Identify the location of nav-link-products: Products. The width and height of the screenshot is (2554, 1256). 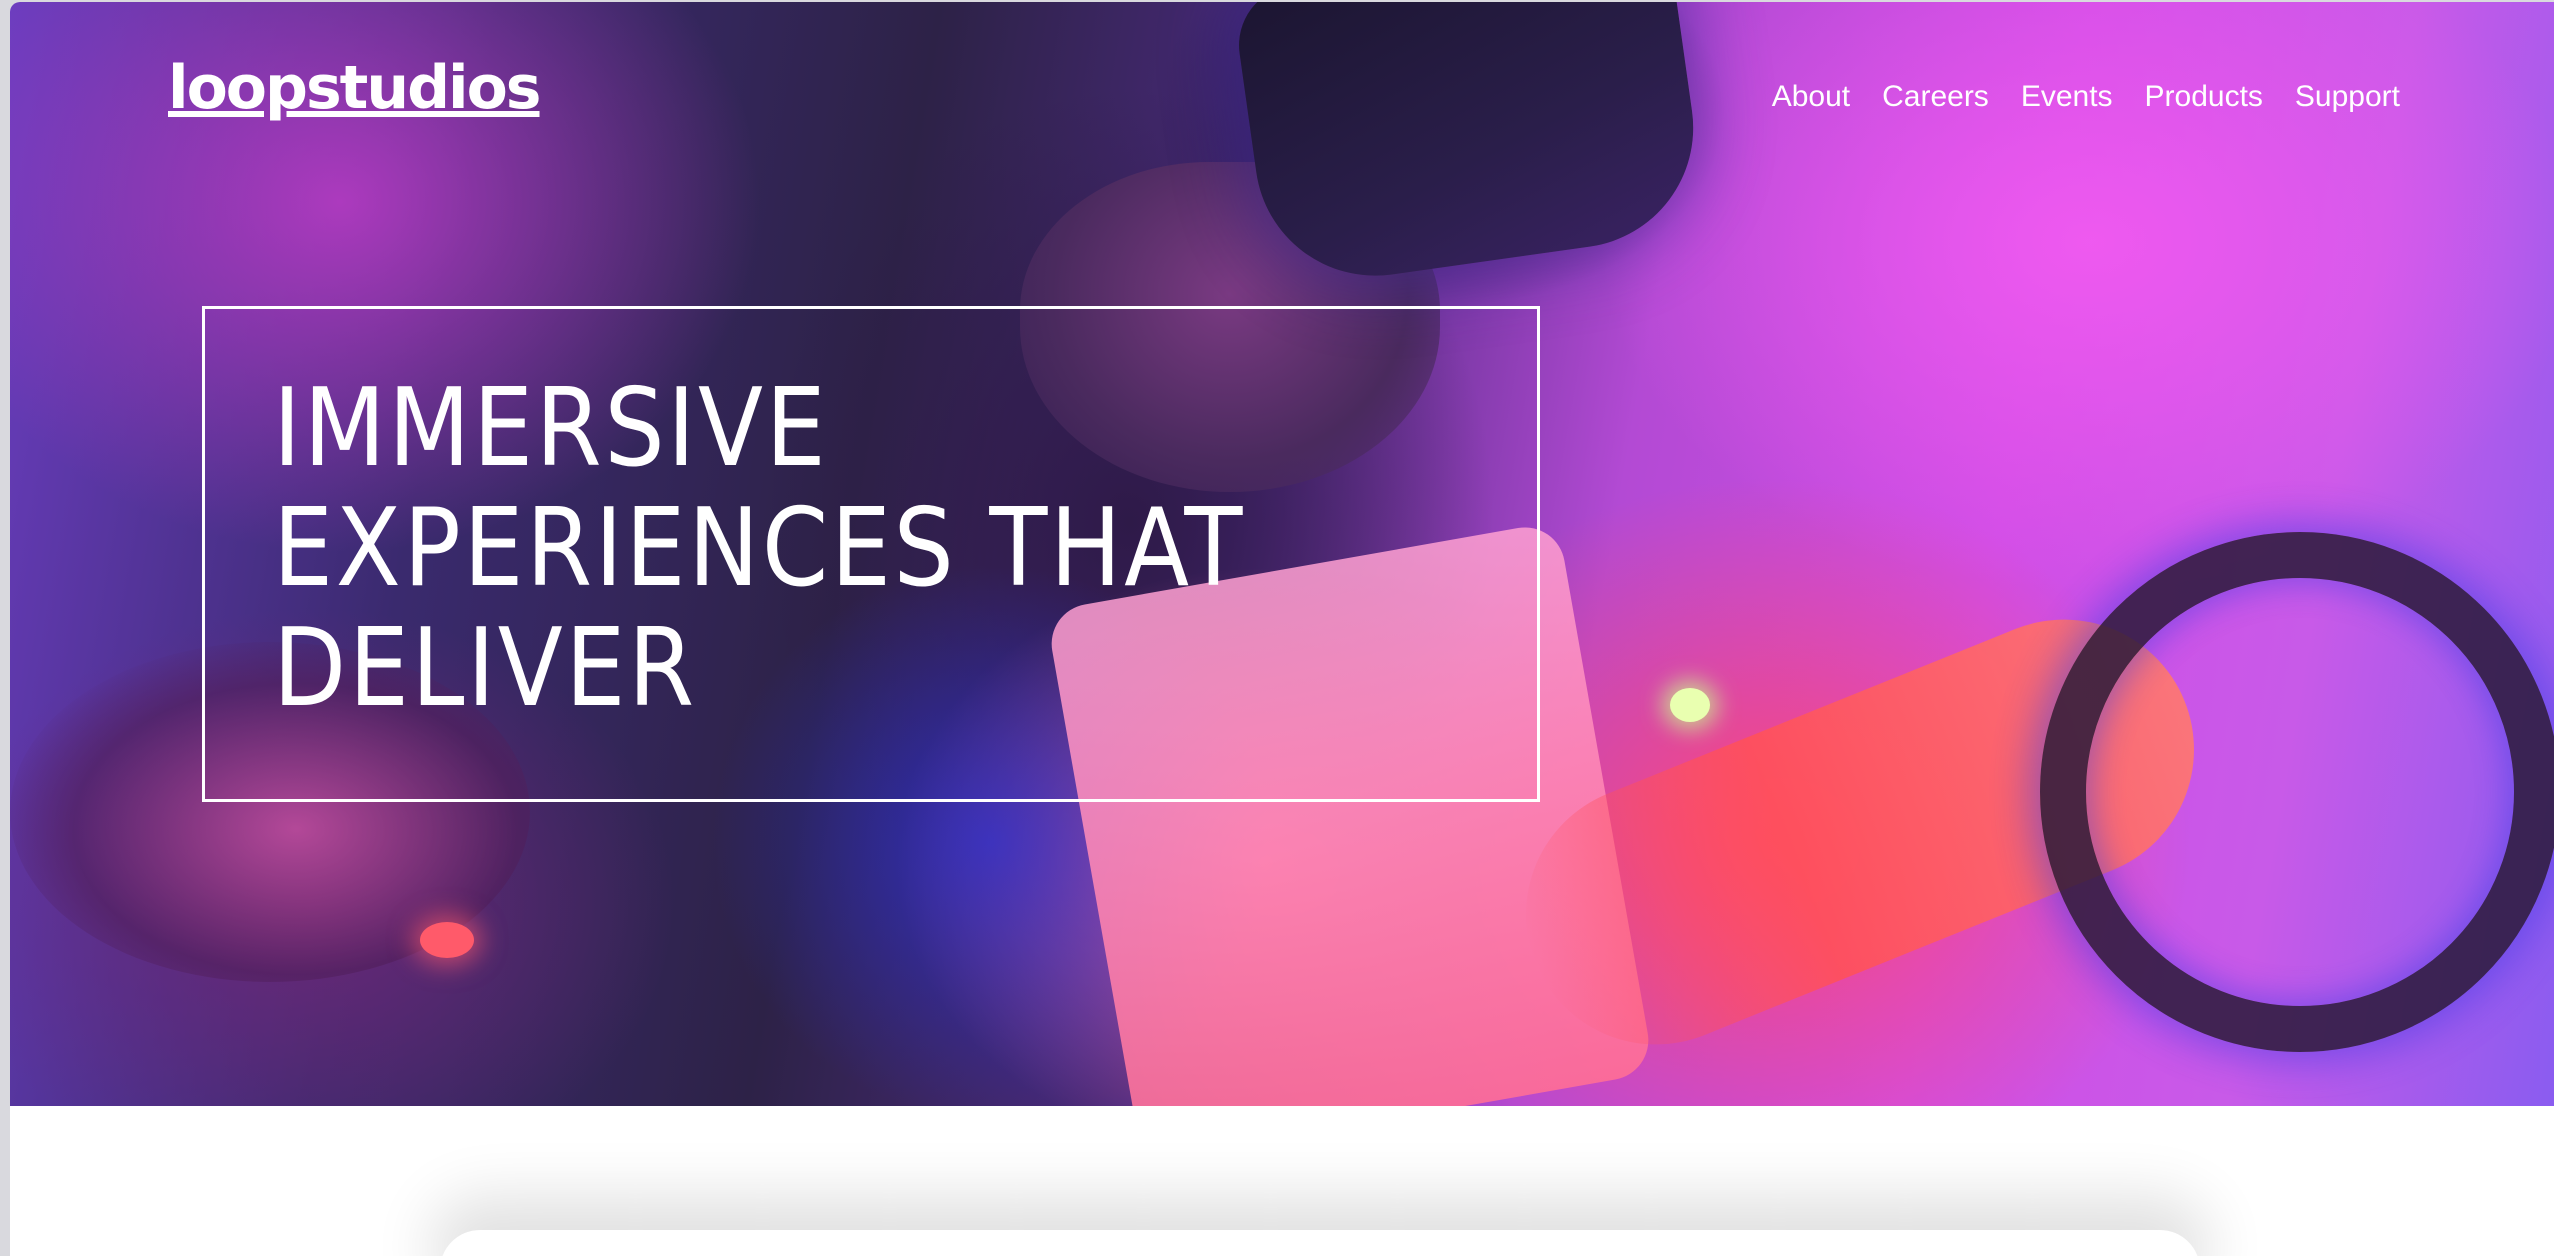
(2204, 96).